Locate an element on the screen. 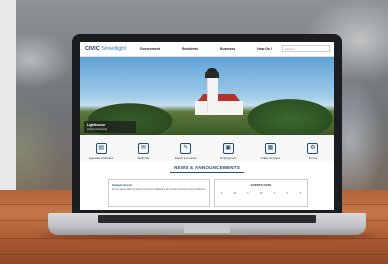  background-left-panel is located at coordinates (8, 100).